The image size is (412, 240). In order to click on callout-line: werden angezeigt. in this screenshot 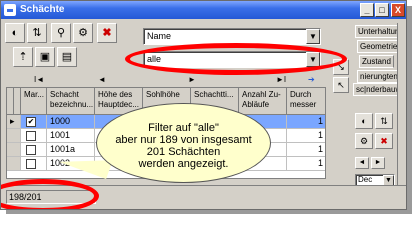, I will do `click(183, 164)`.